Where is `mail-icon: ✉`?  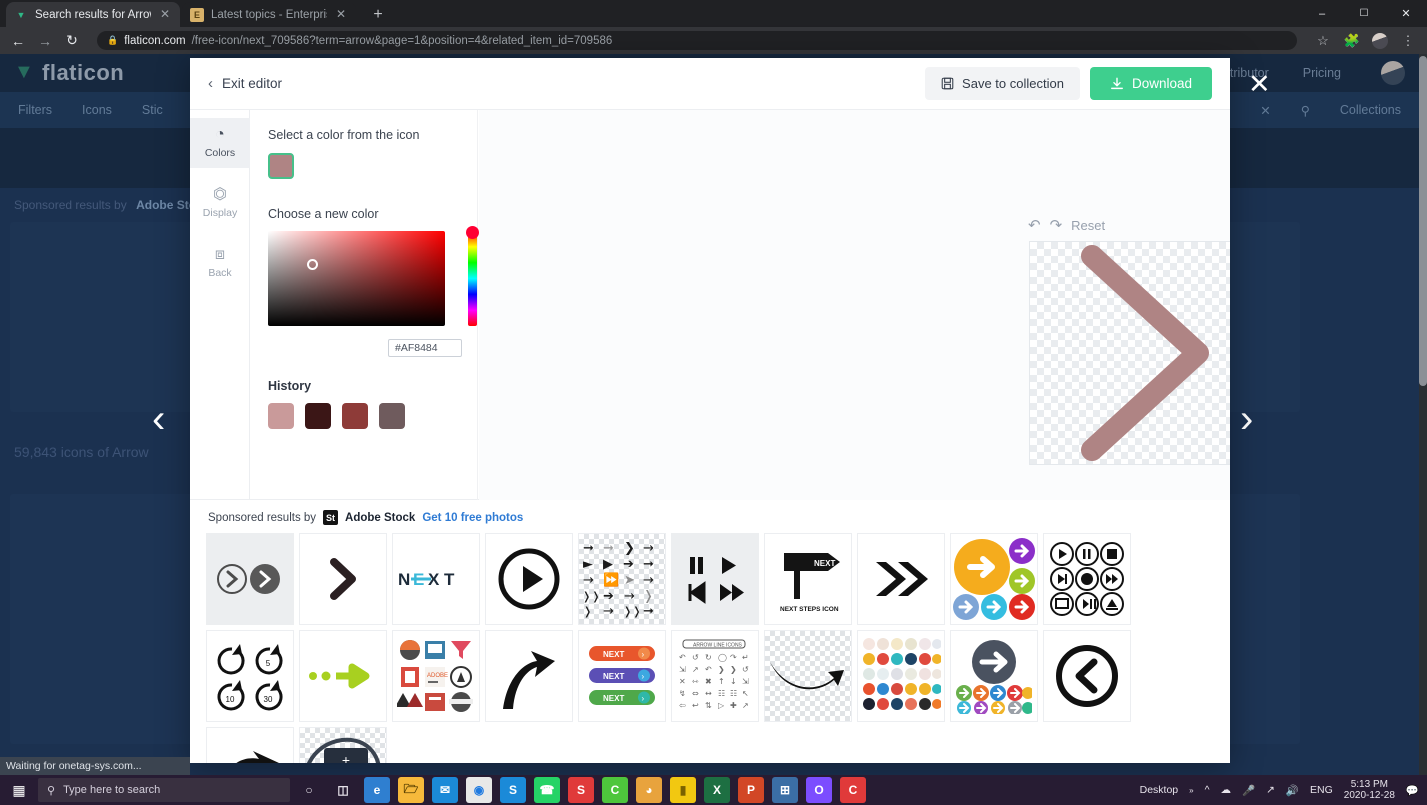 mail-icon: ✉ is located at coordinates (445, 790).